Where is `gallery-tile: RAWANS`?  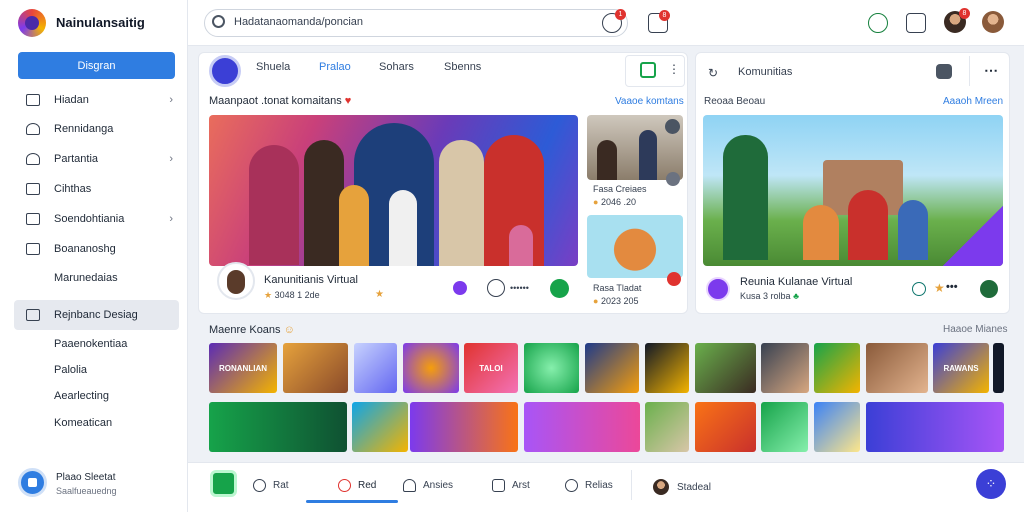
gallery-tile: RAWANS is located at coordinates (961, 368).